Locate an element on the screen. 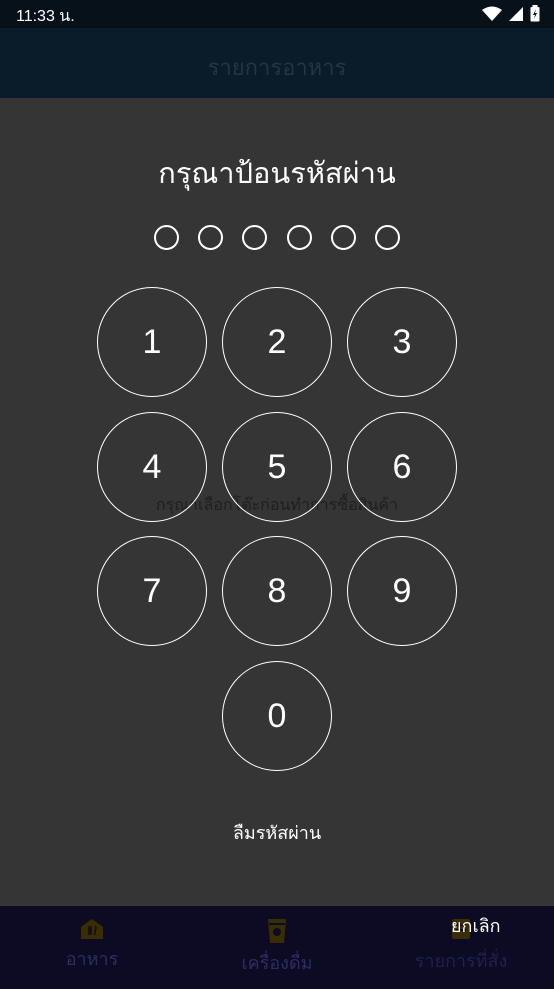  wifi-icon is located at coordinates (492, 13).